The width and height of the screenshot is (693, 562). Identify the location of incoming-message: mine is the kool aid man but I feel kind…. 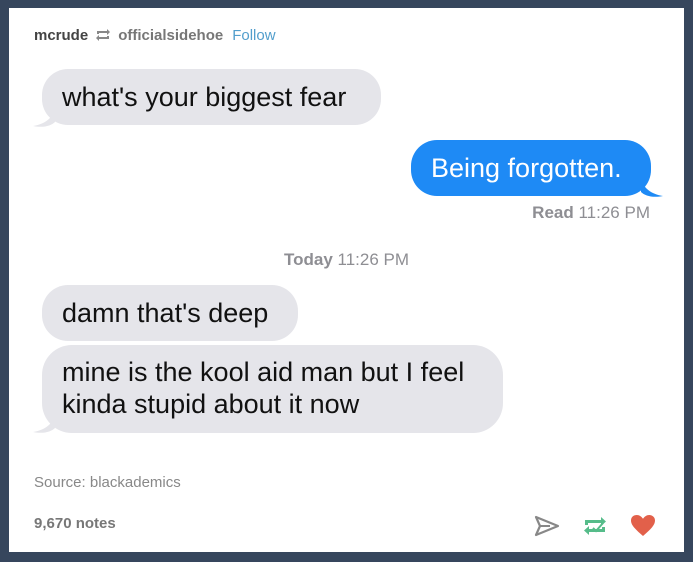
(272, 389).